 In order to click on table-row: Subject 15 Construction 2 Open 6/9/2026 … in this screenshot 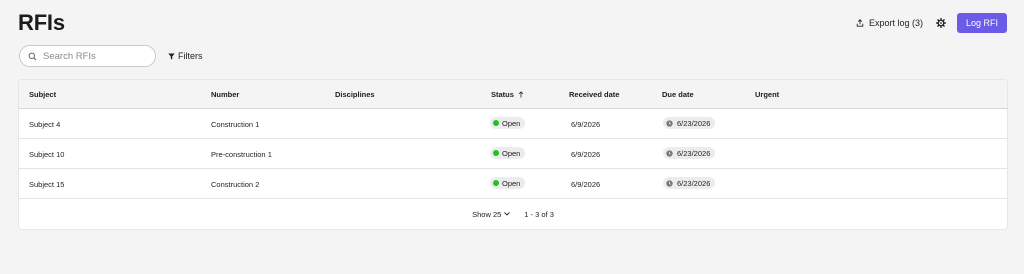, I will do `click(513, 184)`.